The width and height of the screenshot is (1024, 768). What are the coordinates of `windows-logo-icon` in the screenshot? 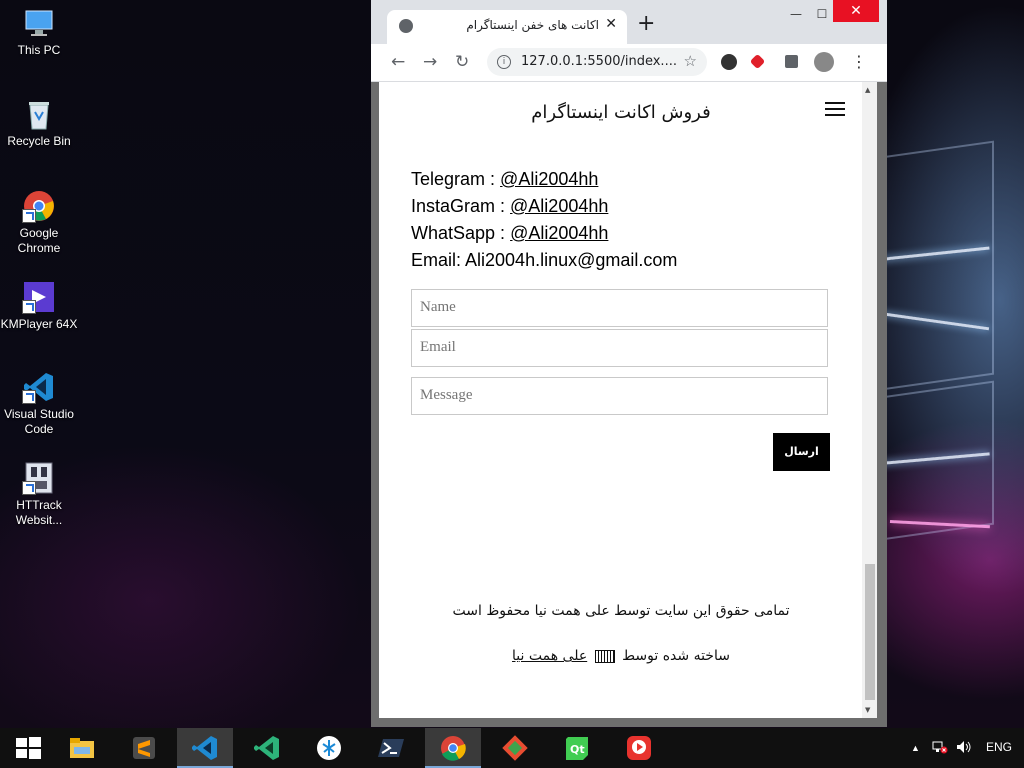 It's located at (28, 748).